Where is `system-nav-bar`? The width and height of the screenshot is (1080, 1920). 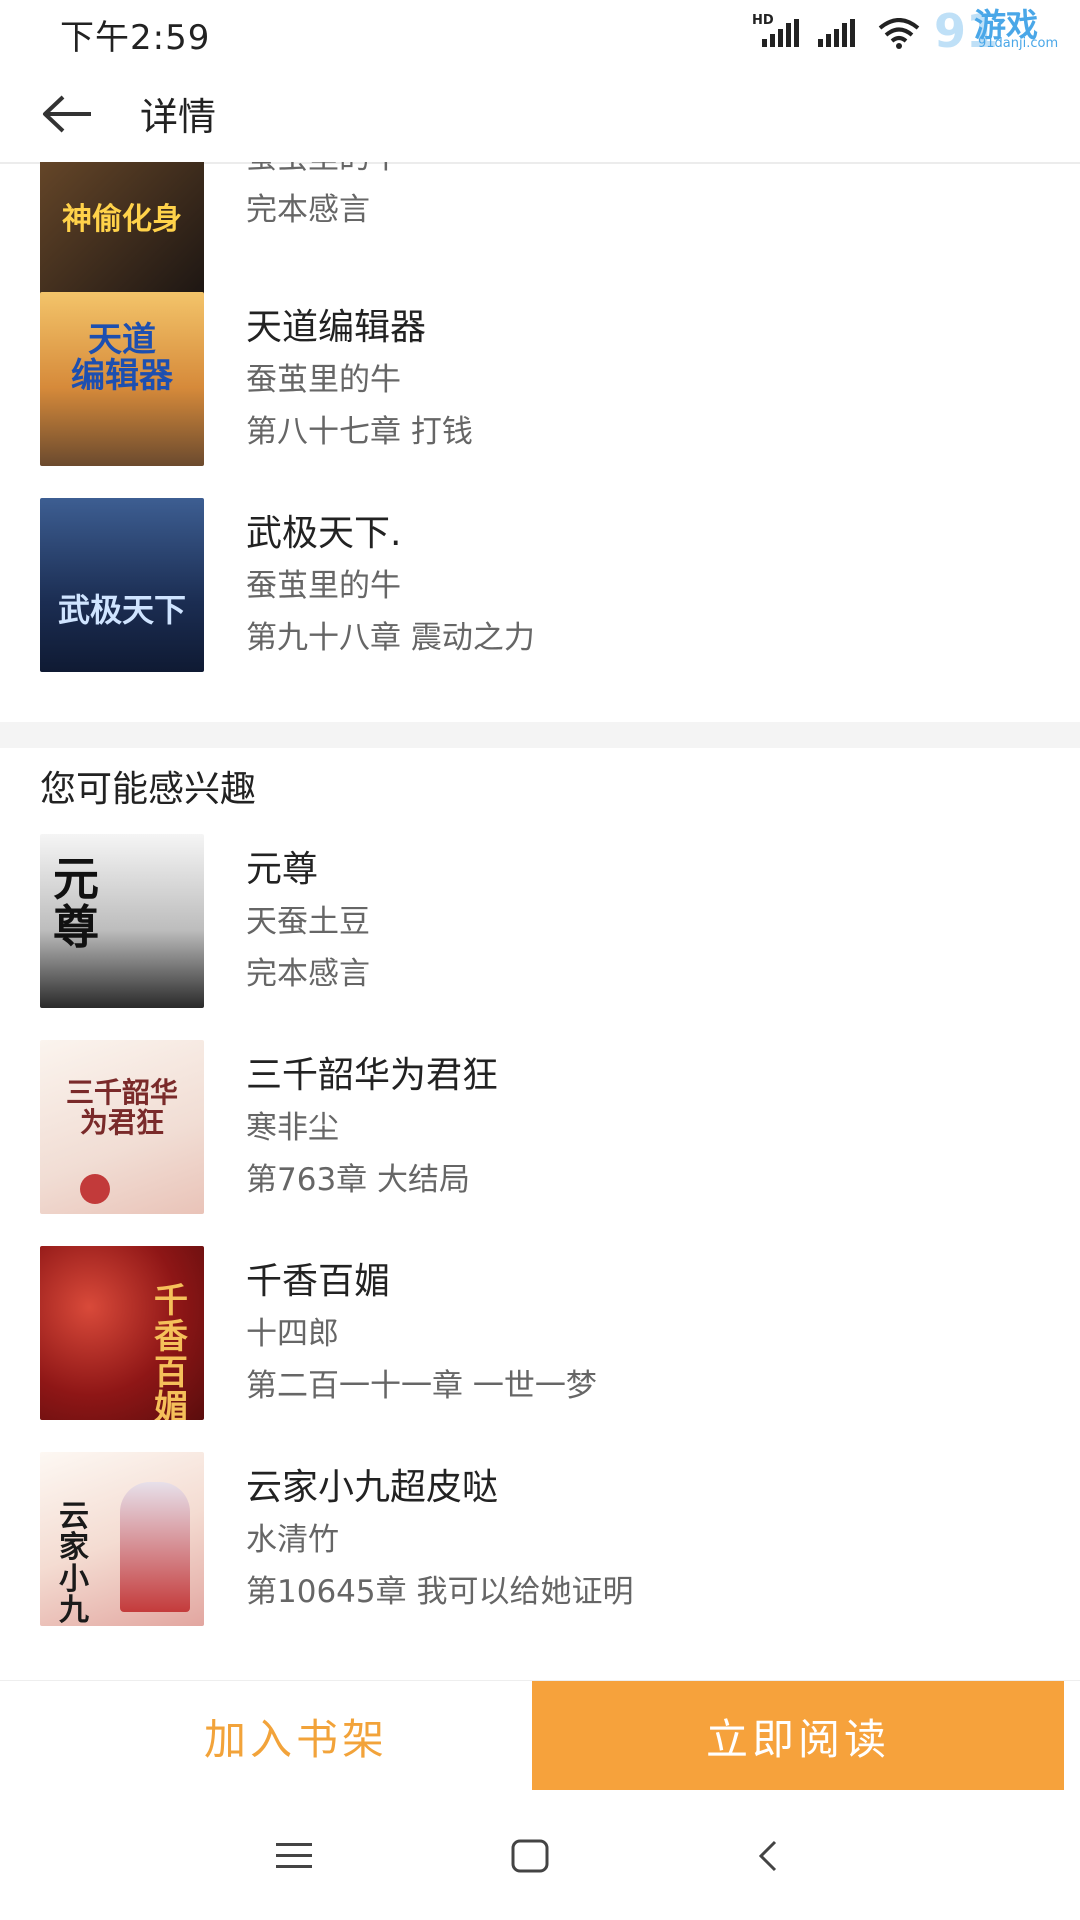
system-nav-bar is located at coordinates (540, 1855).